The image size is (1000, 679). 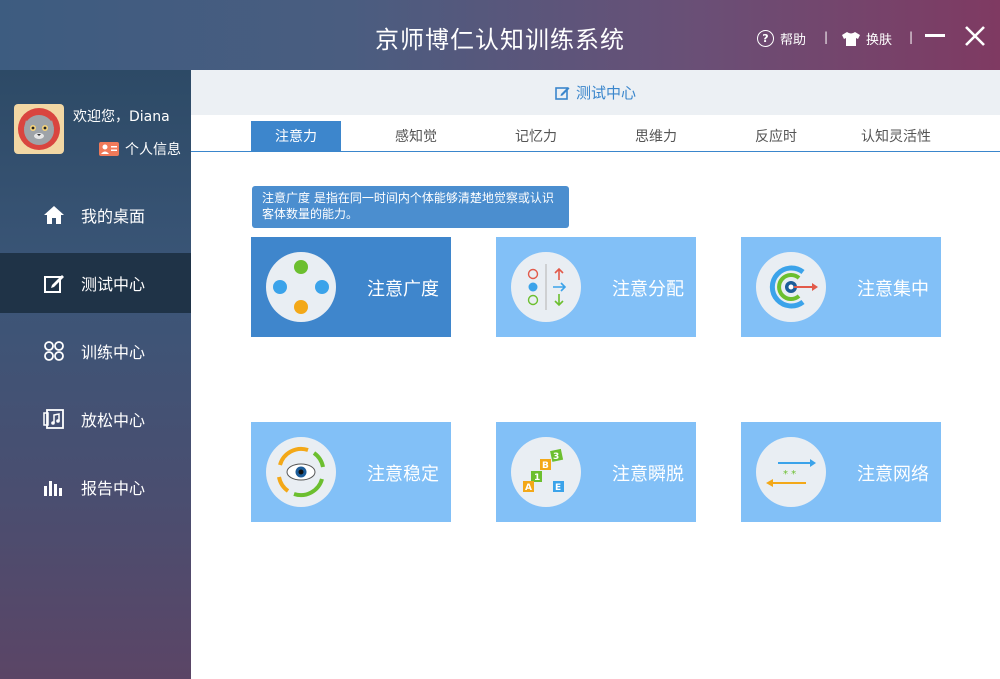 I want to click on card-attention-distribution: 注意分配, so click(x=596, y=287).